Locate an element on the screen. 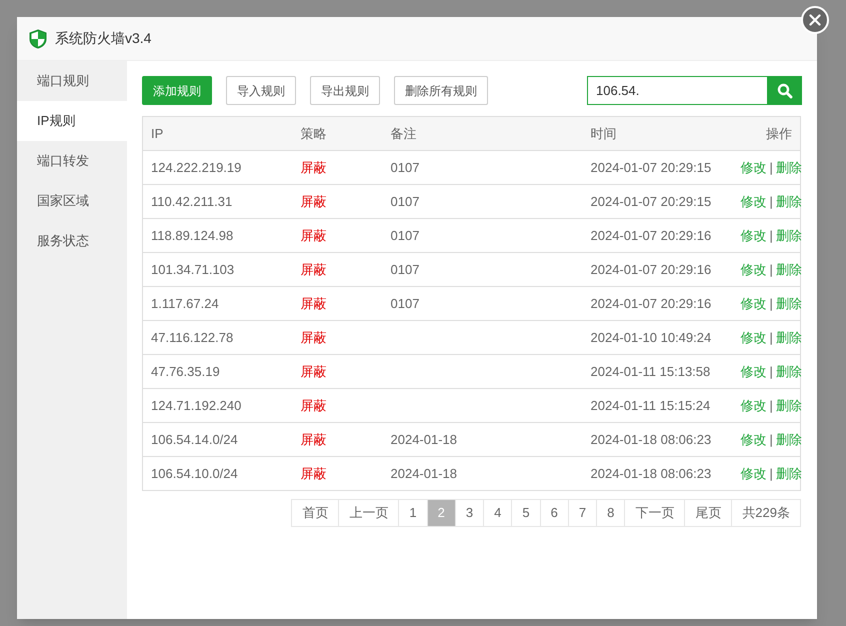  table-cell: 47.76.35.19 is located at coordinates (217, 371).